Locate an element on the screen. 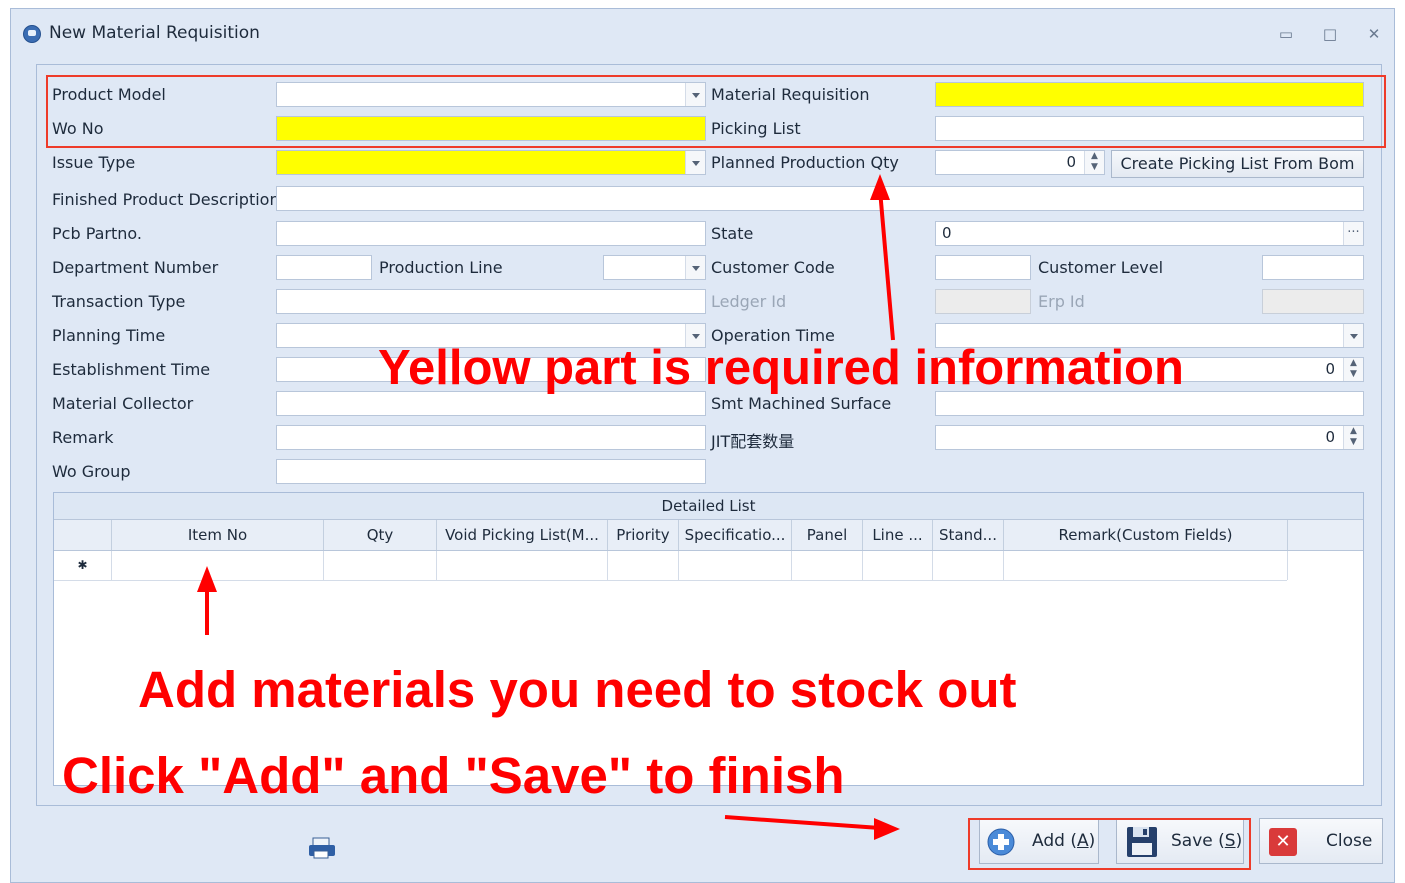  required-info-annotation: Yellow part is required information is located at coordinates (781, 368).